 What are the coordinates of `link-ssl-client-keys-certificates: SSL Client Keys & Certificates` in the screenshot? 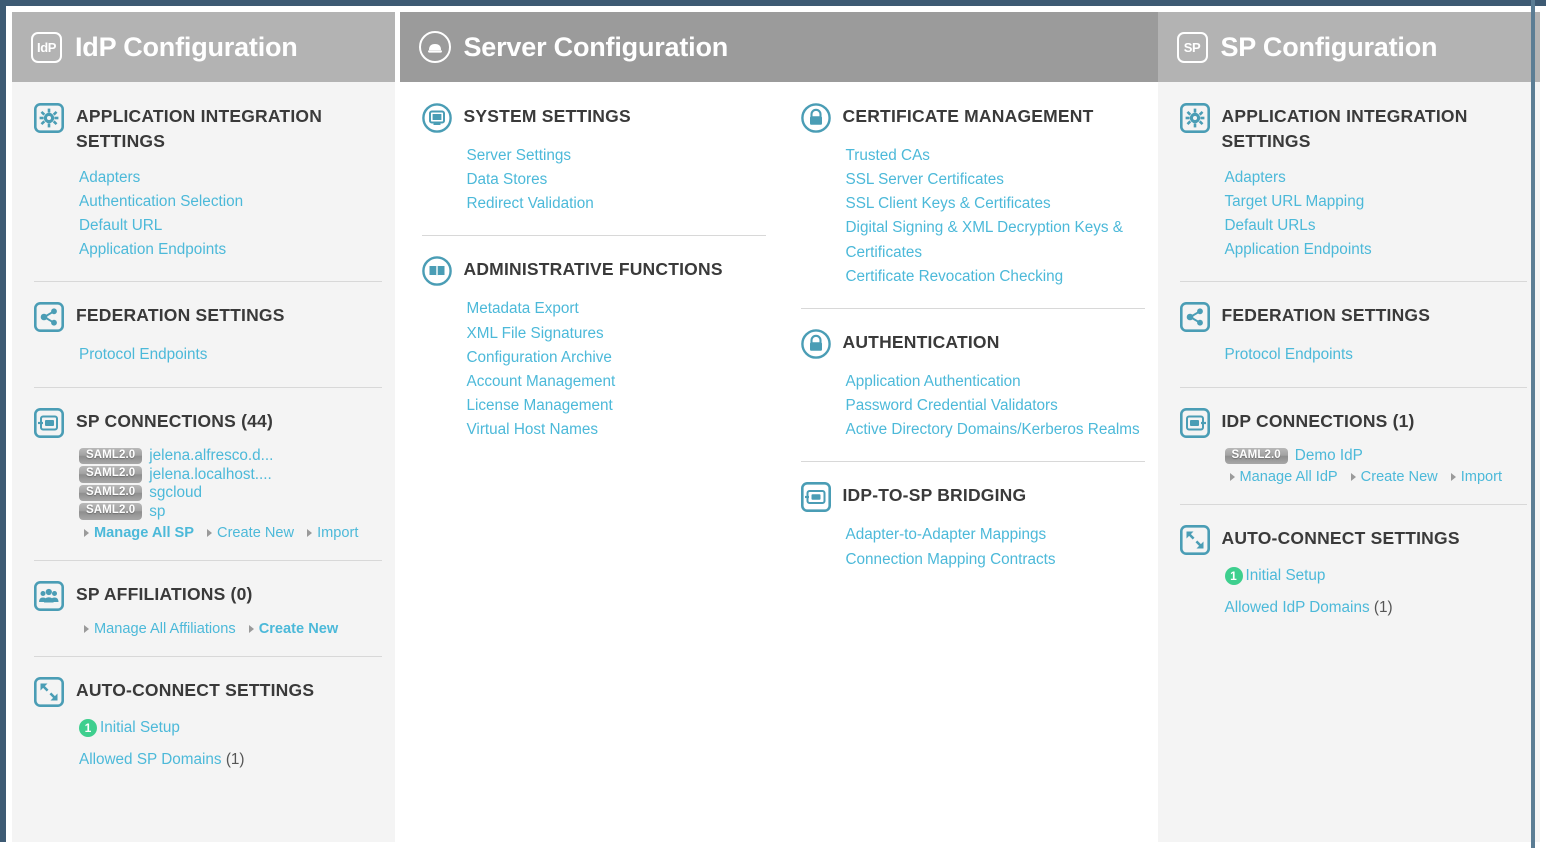 It's located at (994, 204).